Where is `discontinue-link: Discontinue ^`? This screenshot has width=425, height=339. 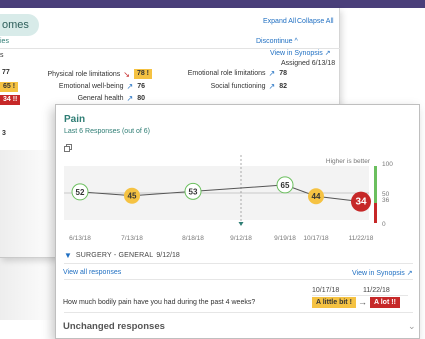 discontinue-link: Discontinue ^ is located at coordinates (277, 41).